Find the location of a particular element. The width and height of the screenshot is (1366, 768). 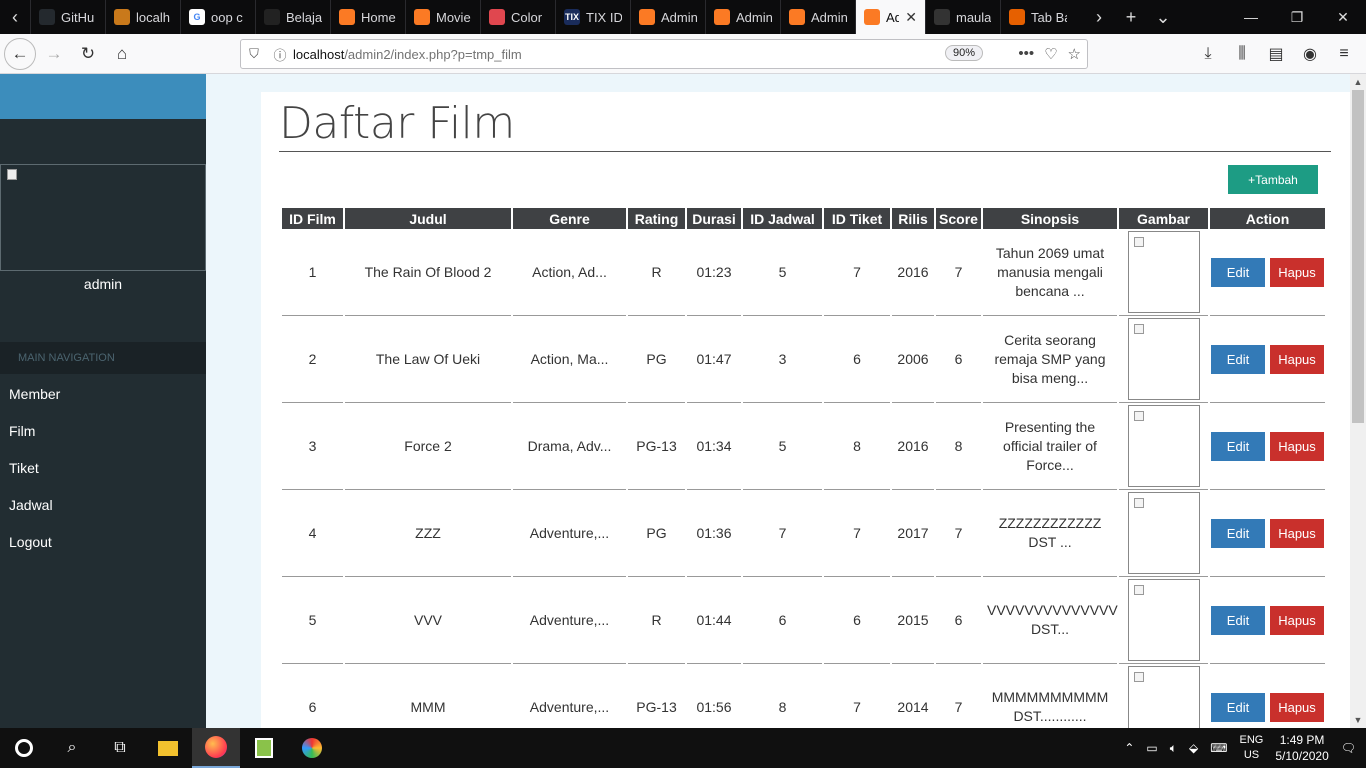

scroll-up-icon: ▲ is located at coordinates (1358, 82).